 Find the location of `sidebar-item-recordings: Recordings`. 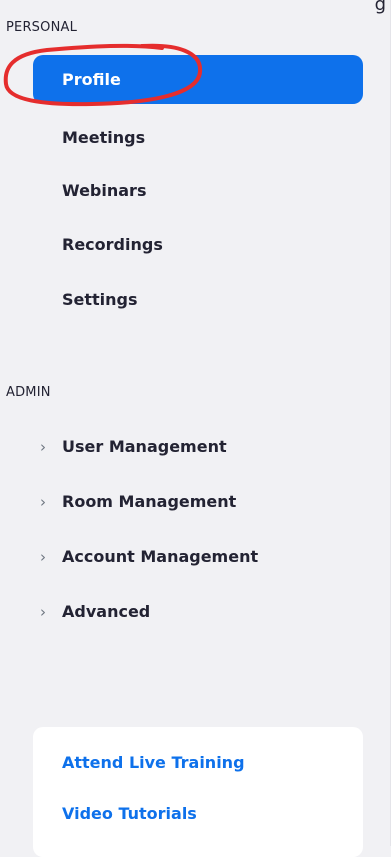

sidebar-item-recordings: Recordings is located at coordinates (112, 244).